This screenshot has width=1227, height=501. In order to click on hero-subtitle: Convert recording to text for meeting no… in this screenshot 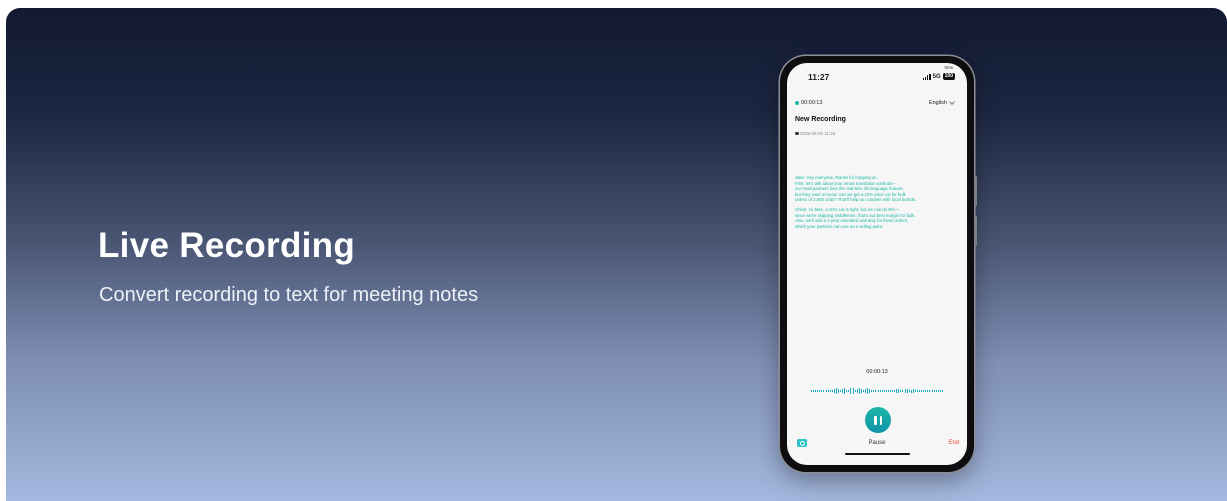, I will do `click(289, 295)`.